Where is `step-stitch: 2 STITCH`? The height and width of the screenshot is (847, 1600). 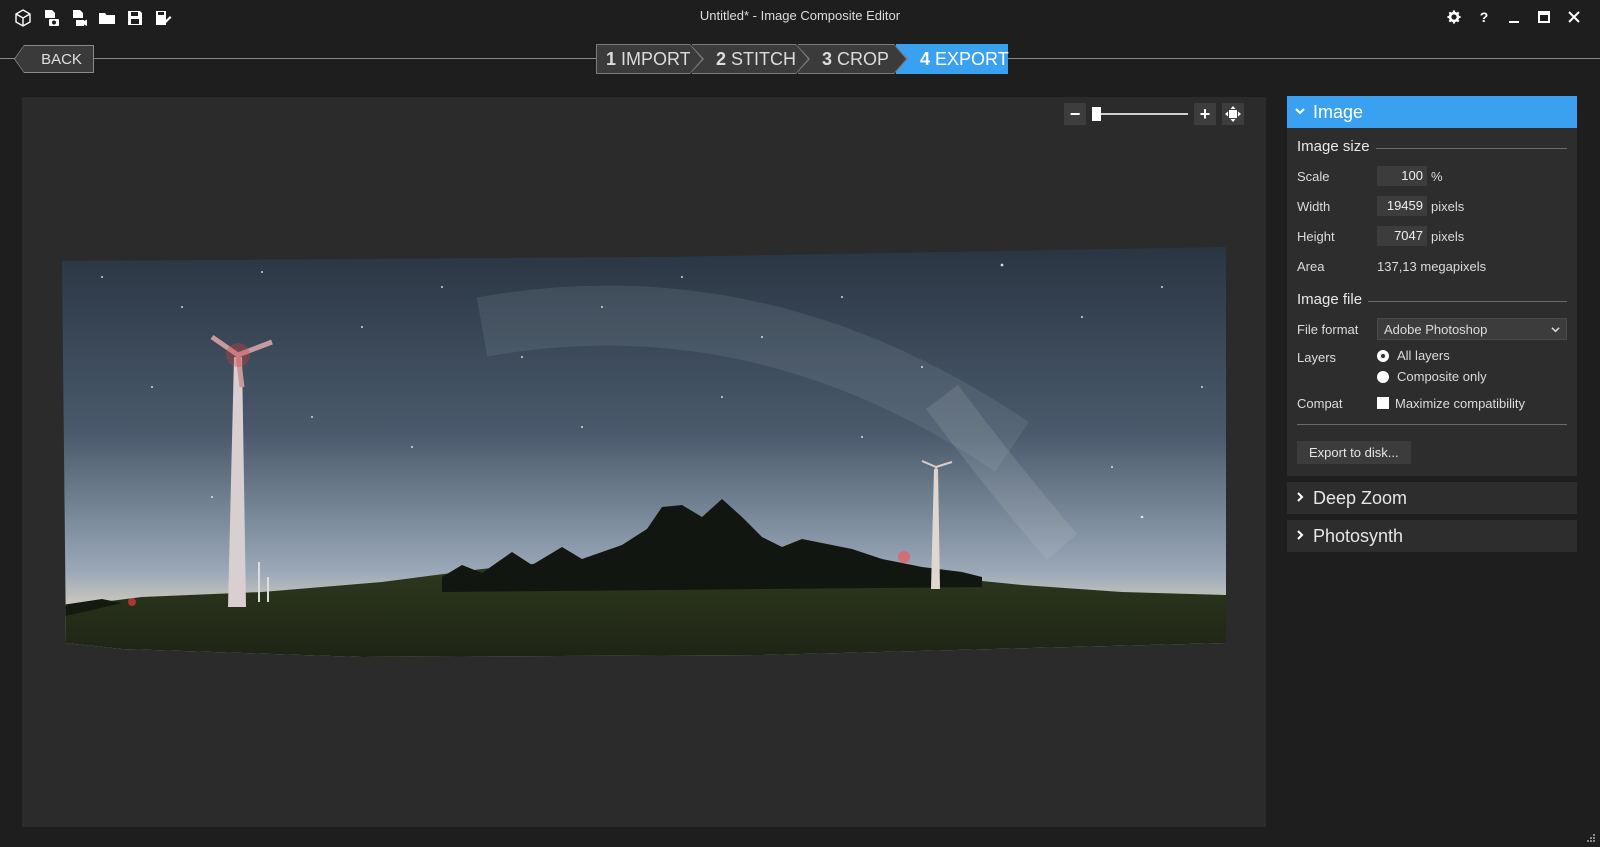
step-stitch: 2 STITCH is located at coordinates (751, 59).